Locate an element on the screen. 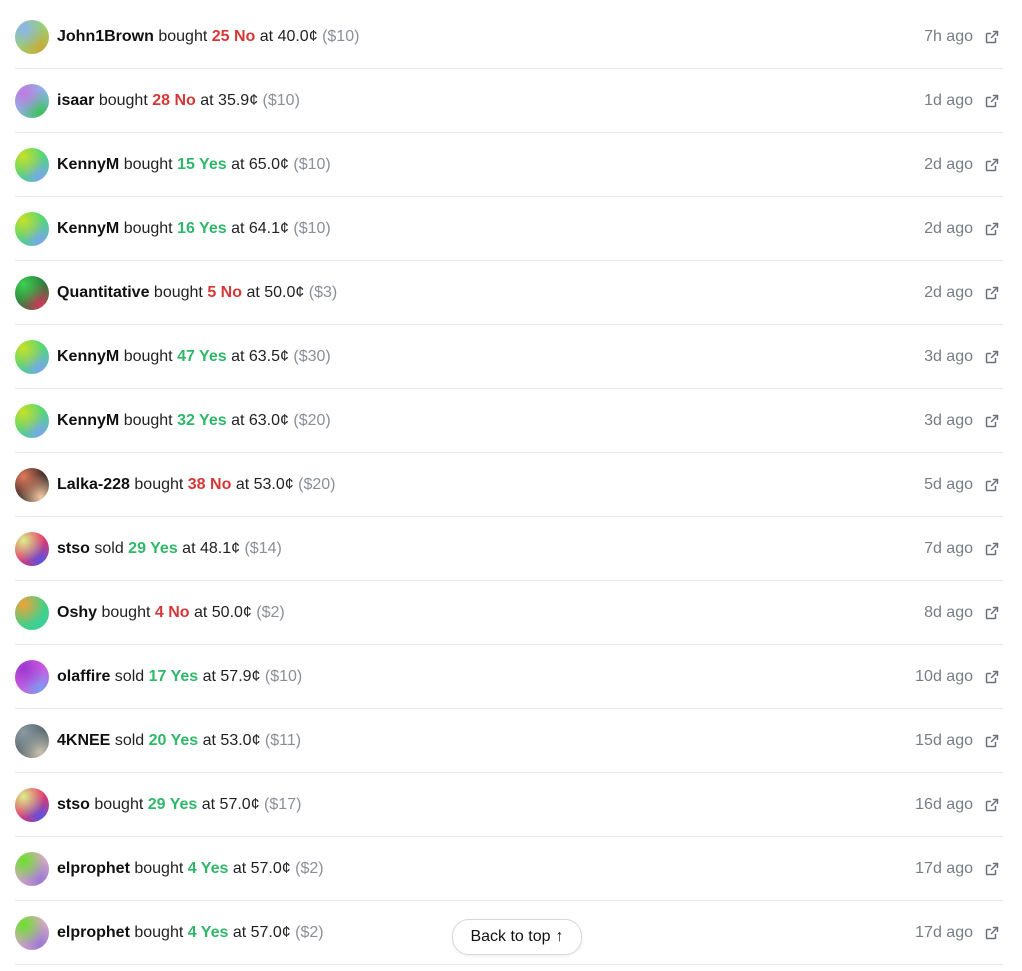 This screenshot has width=1022, height=971. trade-summary: Lalka-228 bought 38 No at 53.0¢ ($20) is located at coordinates (196, 485).